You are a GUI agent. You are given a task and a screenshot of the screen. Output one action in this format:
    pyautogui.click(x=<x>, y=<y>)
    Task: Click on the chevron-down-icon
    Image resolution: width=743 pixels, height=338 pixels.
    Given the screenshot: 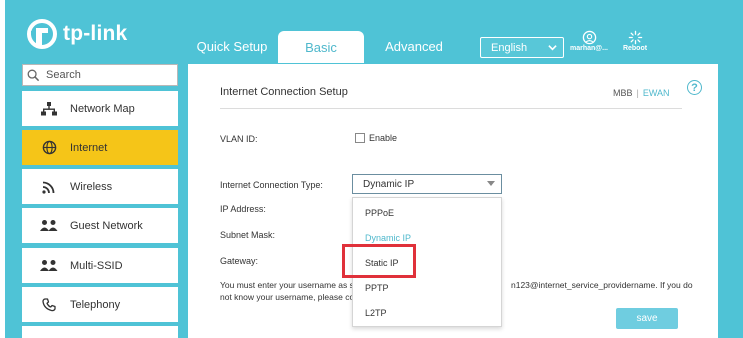 What is the action you would take?
    pyautogui.click(x=552, y=48)
    